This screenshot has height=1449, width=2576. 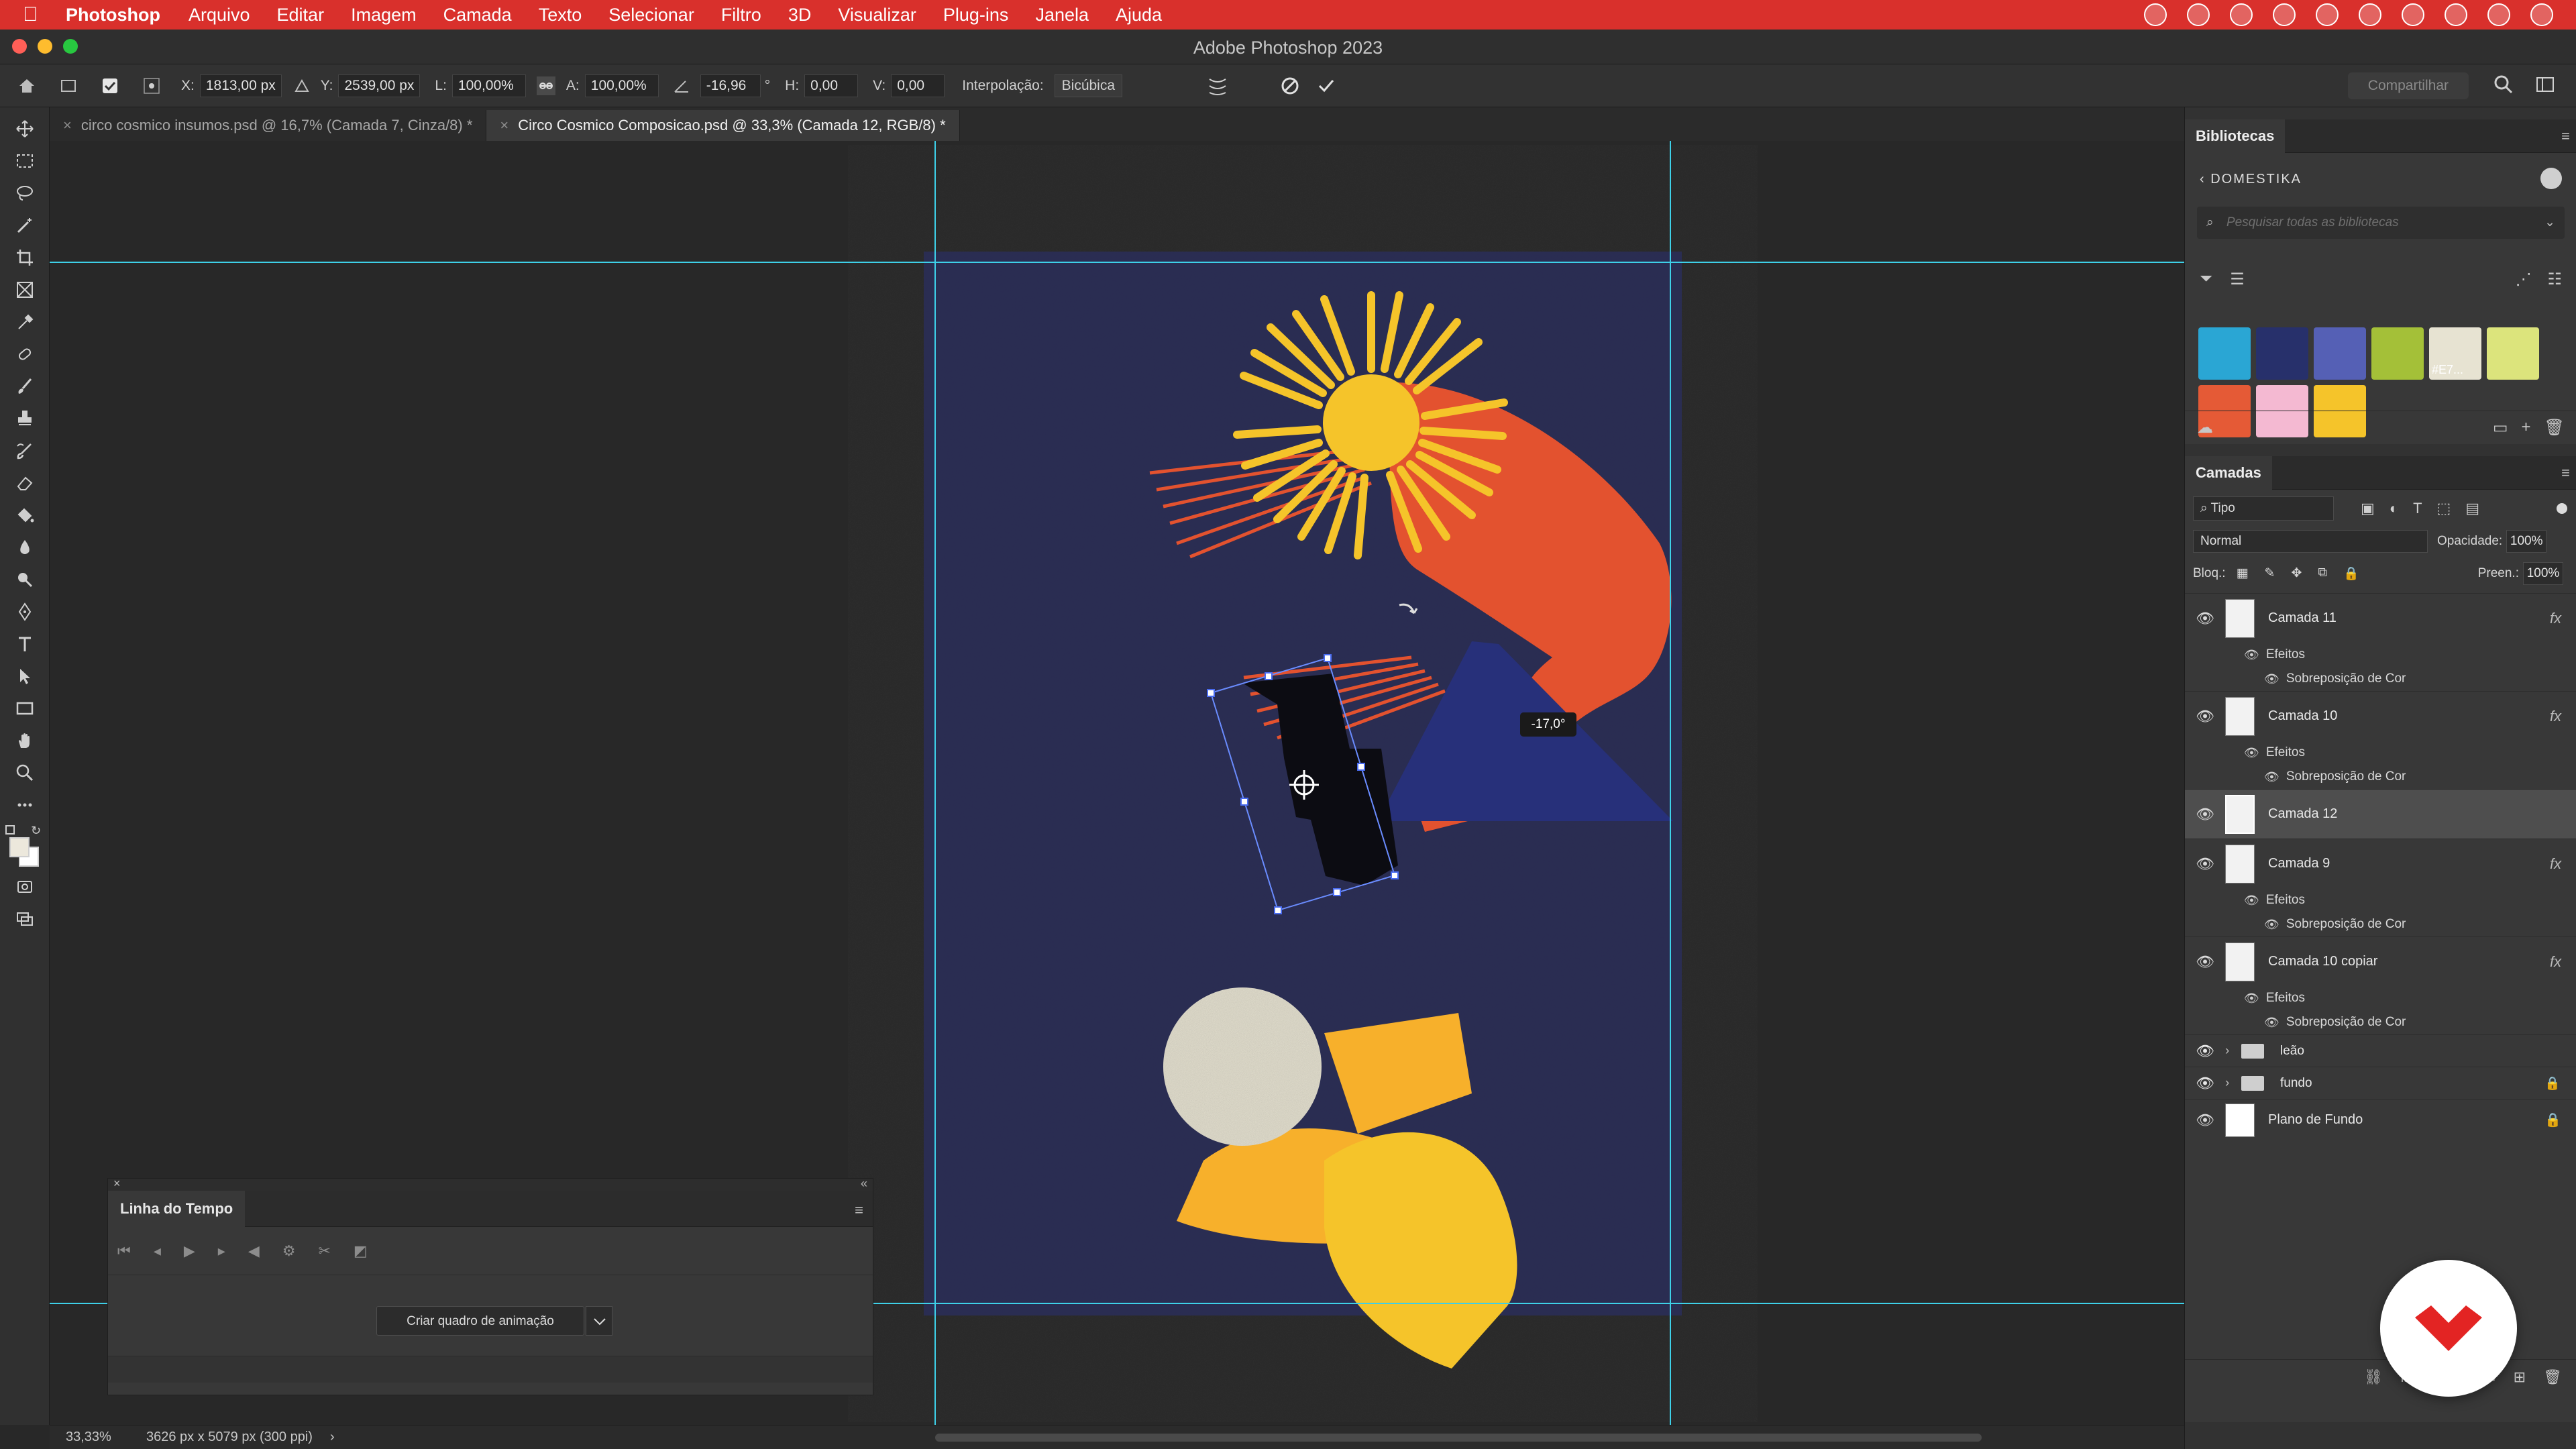 I want to click on cancel-transform-icon, so click(x=1290, y=86).